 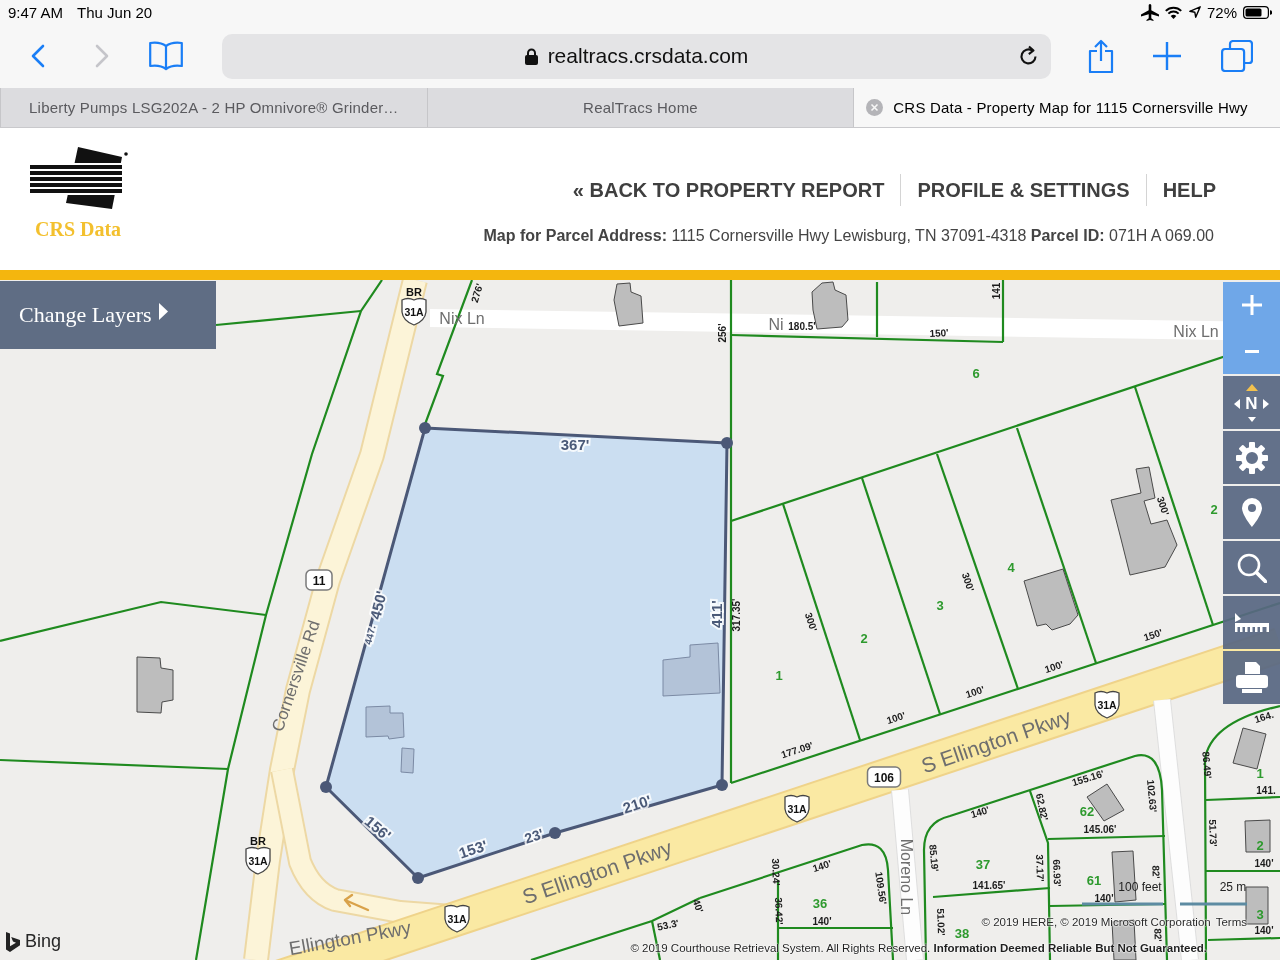 I want to click on airplane-icon, so click(x=1149, y=12).